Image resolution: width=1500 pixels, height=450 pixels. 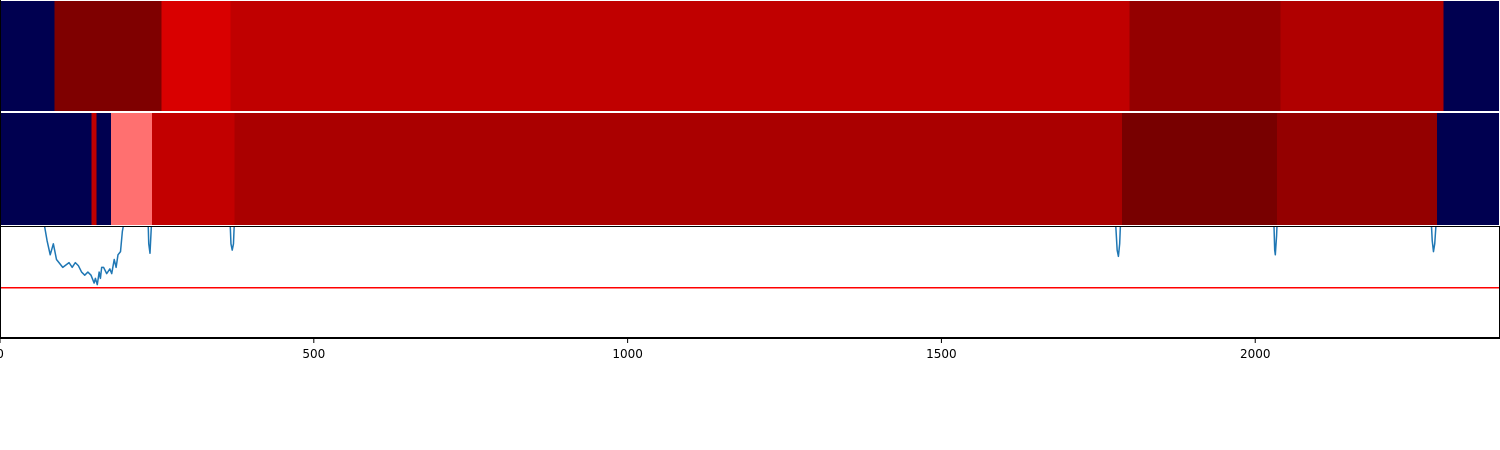 I want to click on x-tick-label-2: 1000, so click(x=627, y=354).